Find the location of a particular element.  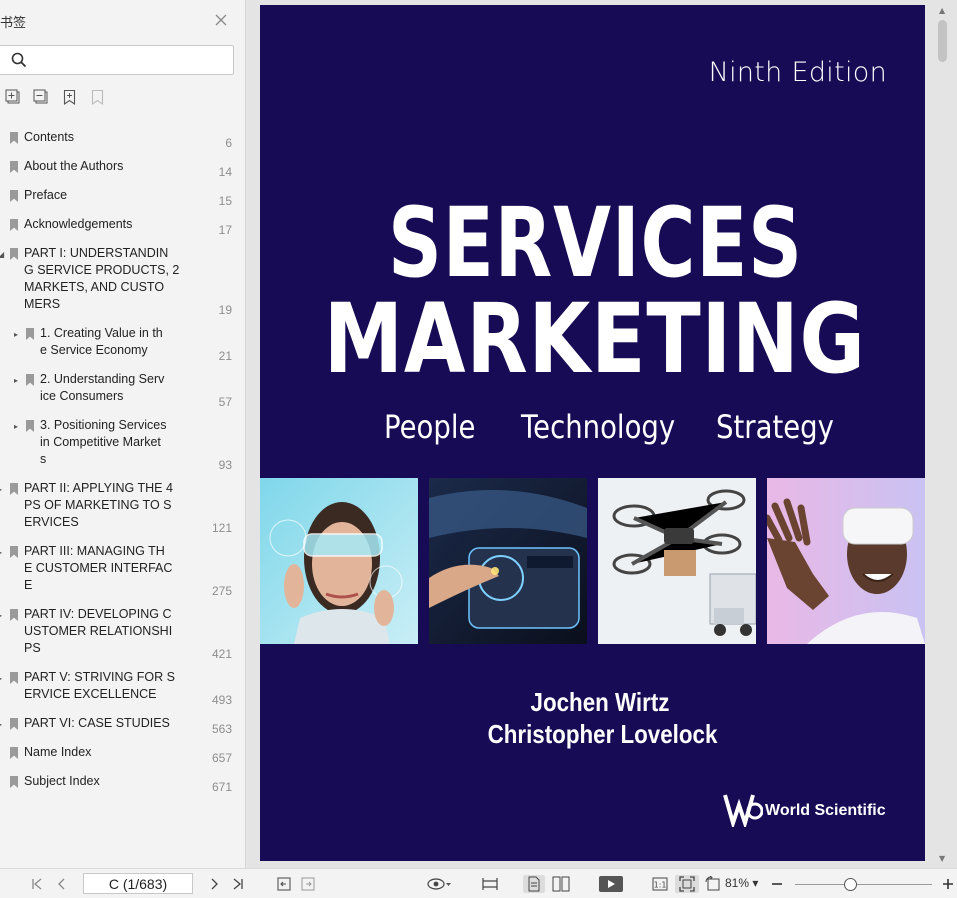

cover-author-1: Jochen Wirtz is located at coordinates (600, 702).